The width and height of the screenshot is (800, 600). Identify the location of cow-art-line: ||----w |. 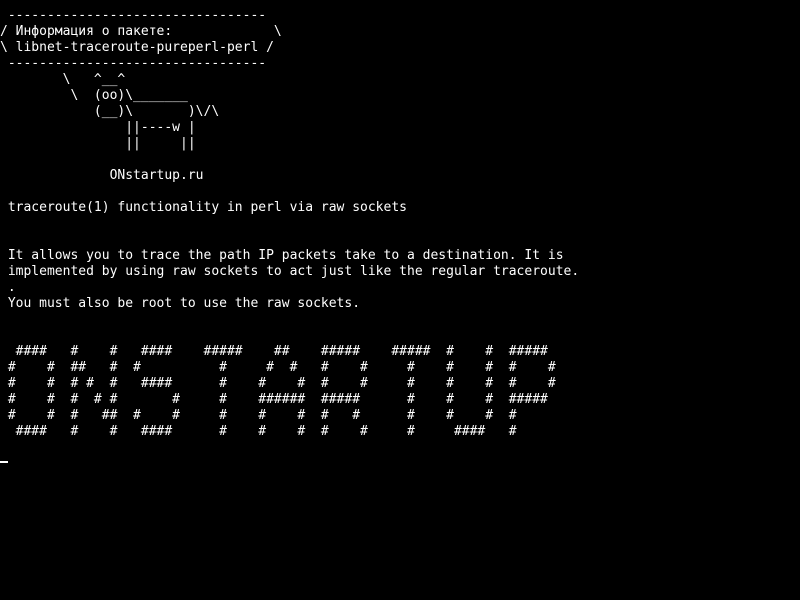
(98, 127).